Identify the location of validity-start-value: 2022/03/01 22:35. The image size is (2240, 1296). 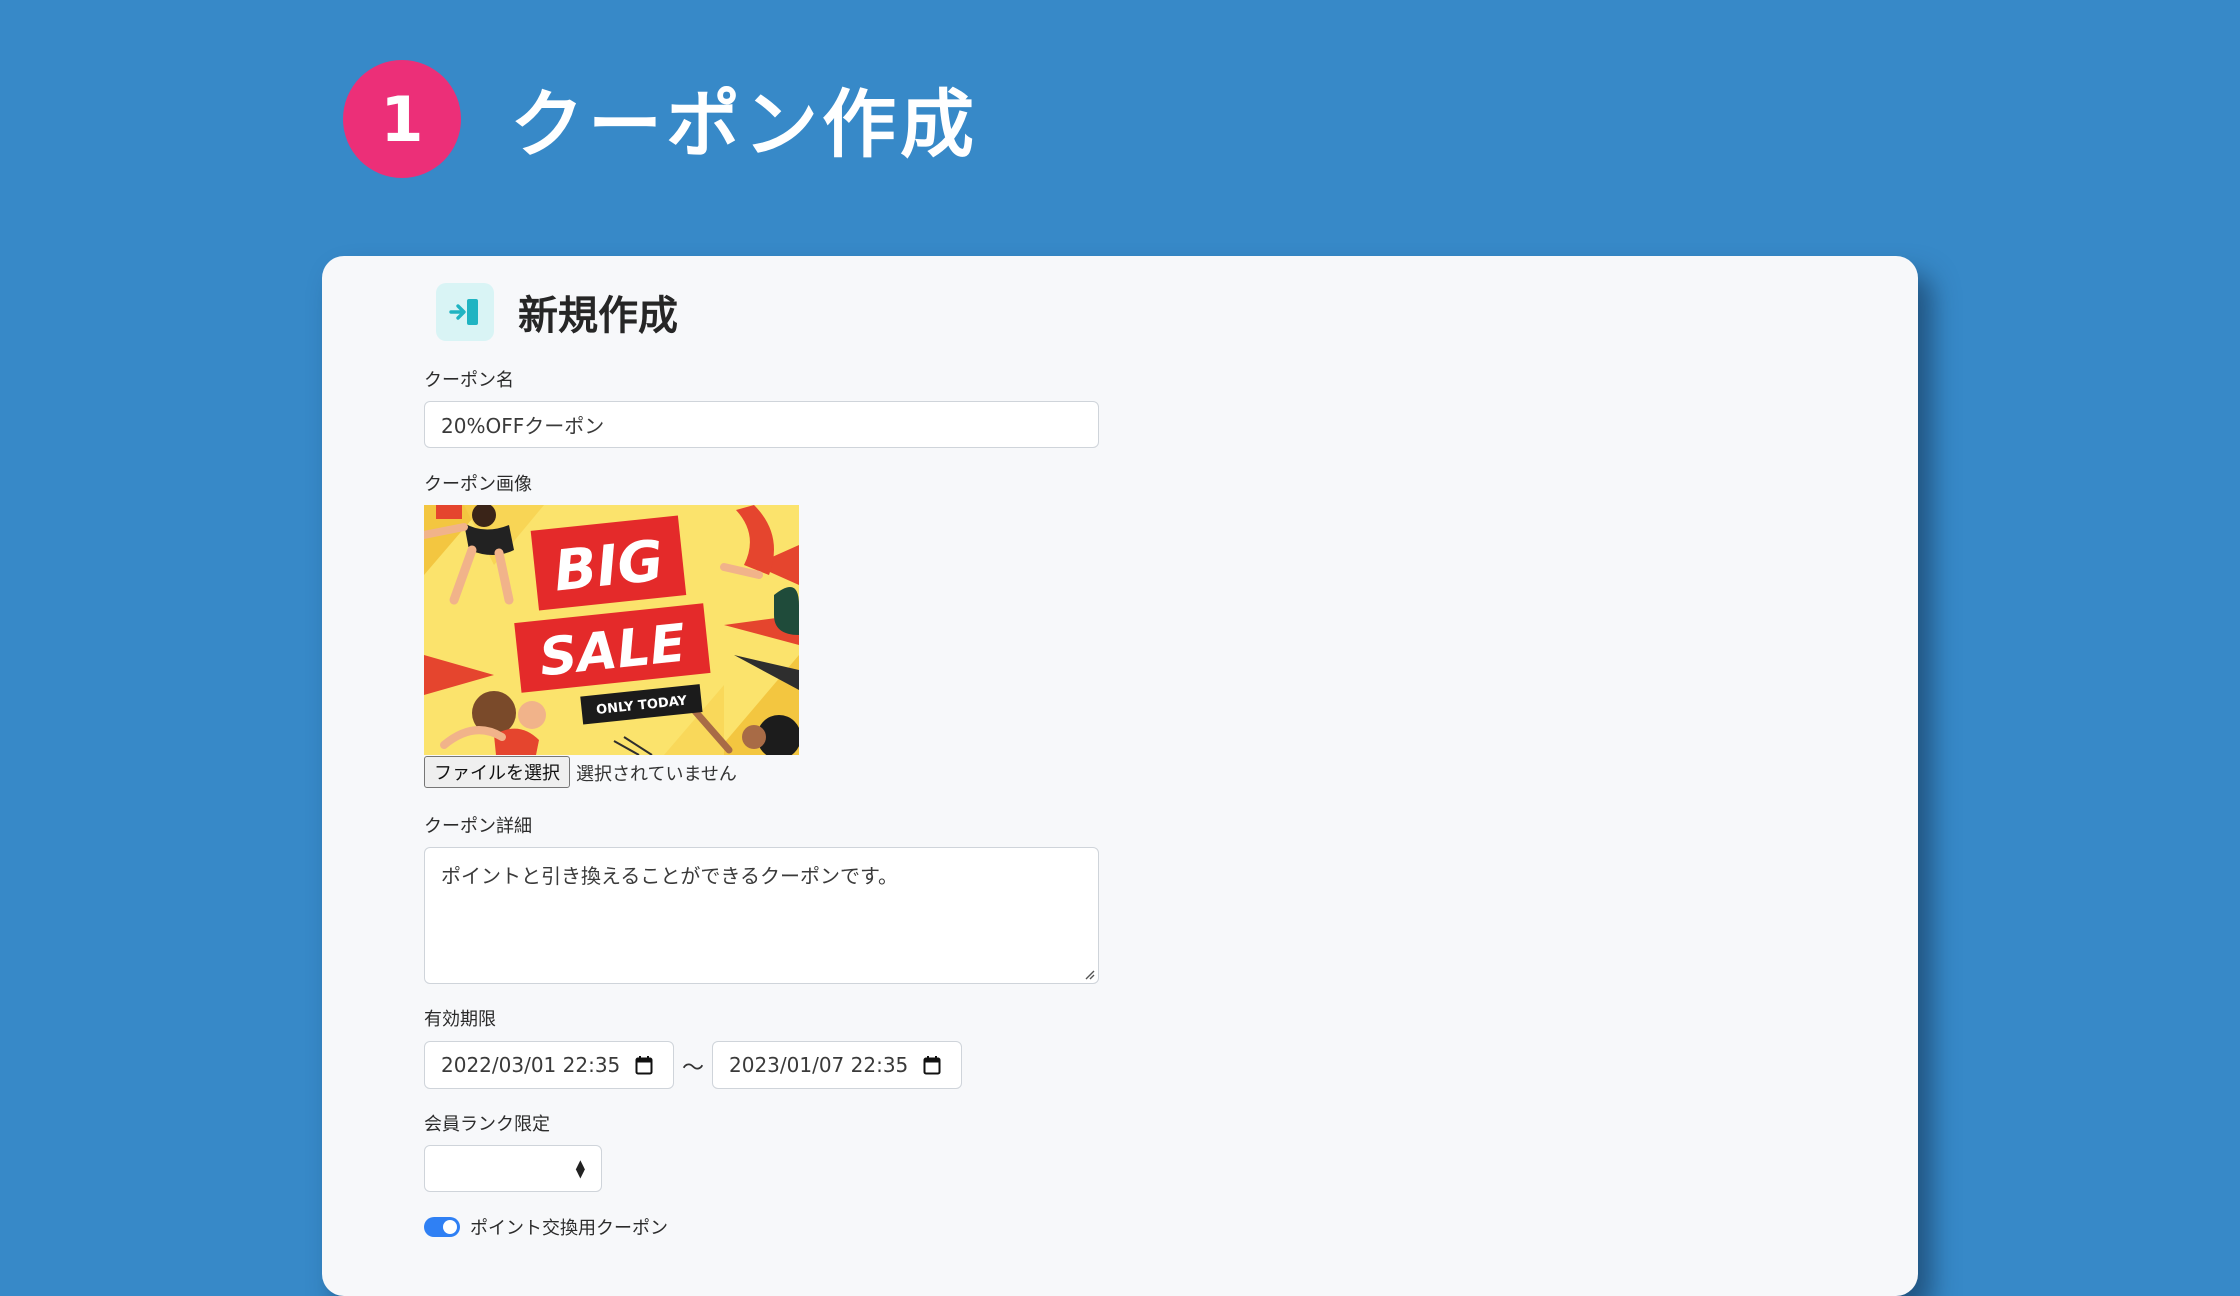
(531, 1065).